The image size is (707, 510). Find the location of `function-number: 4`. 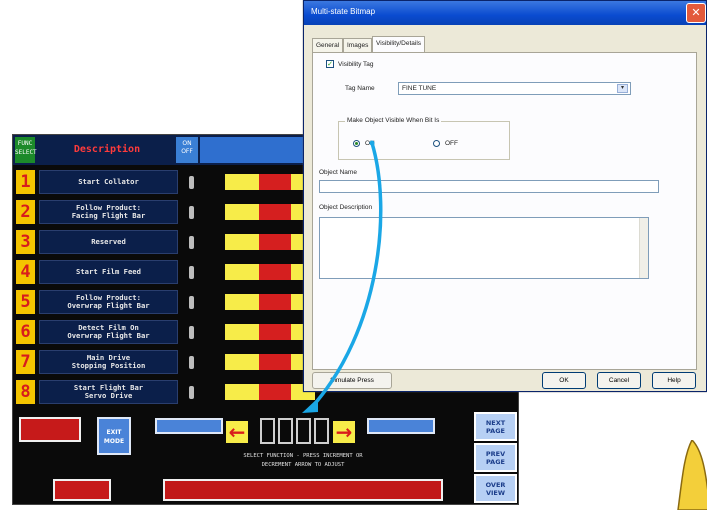

function-number: 4 is located at coordinates (25, 272).